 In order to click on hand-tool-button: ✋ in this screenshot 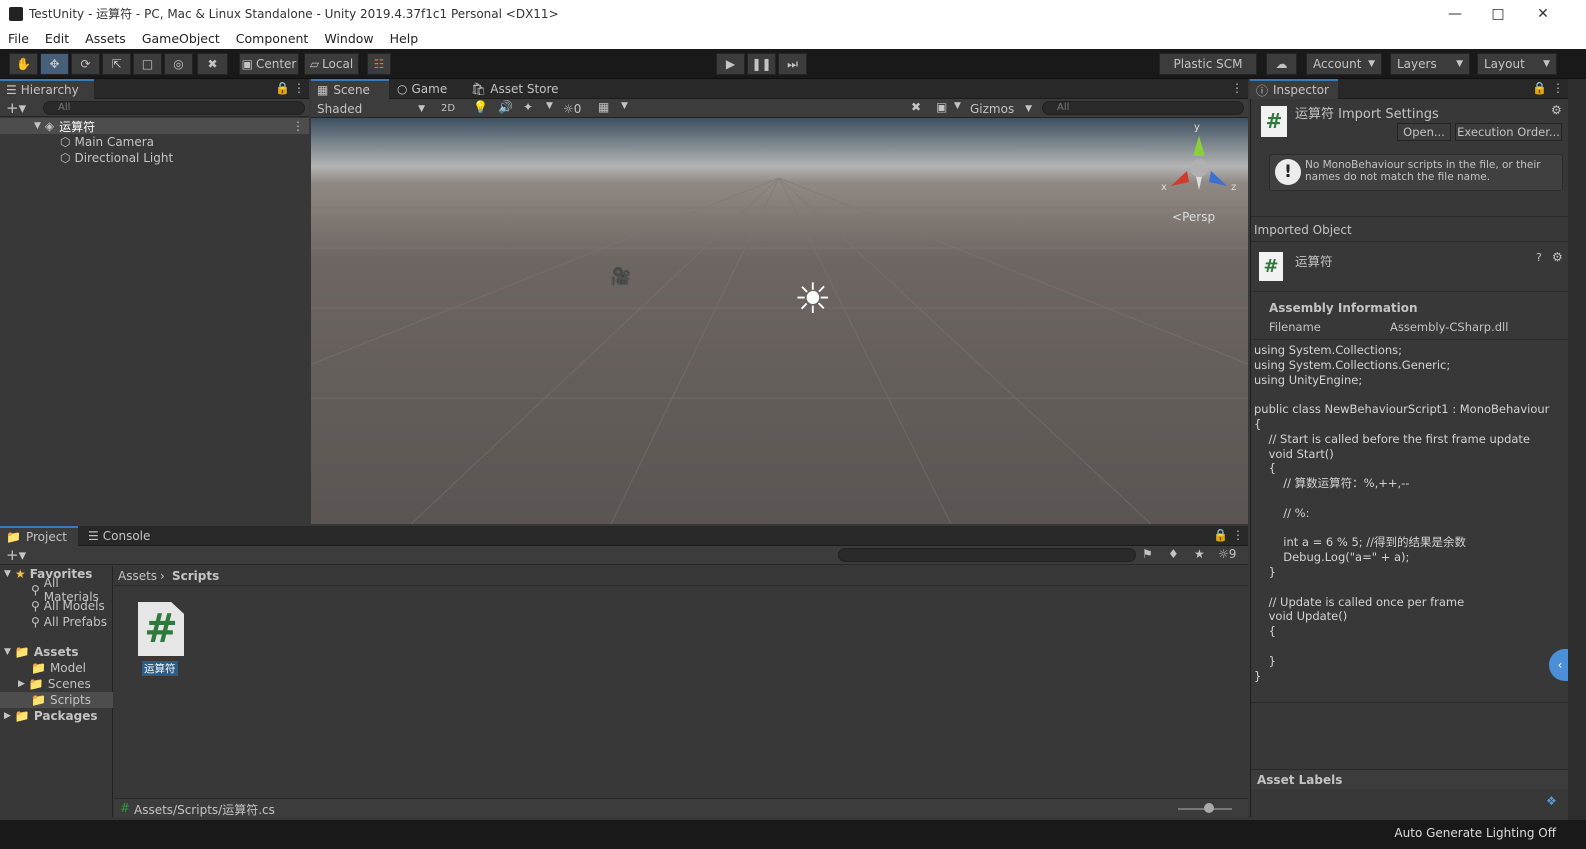, I will do `click(23, 64)`.